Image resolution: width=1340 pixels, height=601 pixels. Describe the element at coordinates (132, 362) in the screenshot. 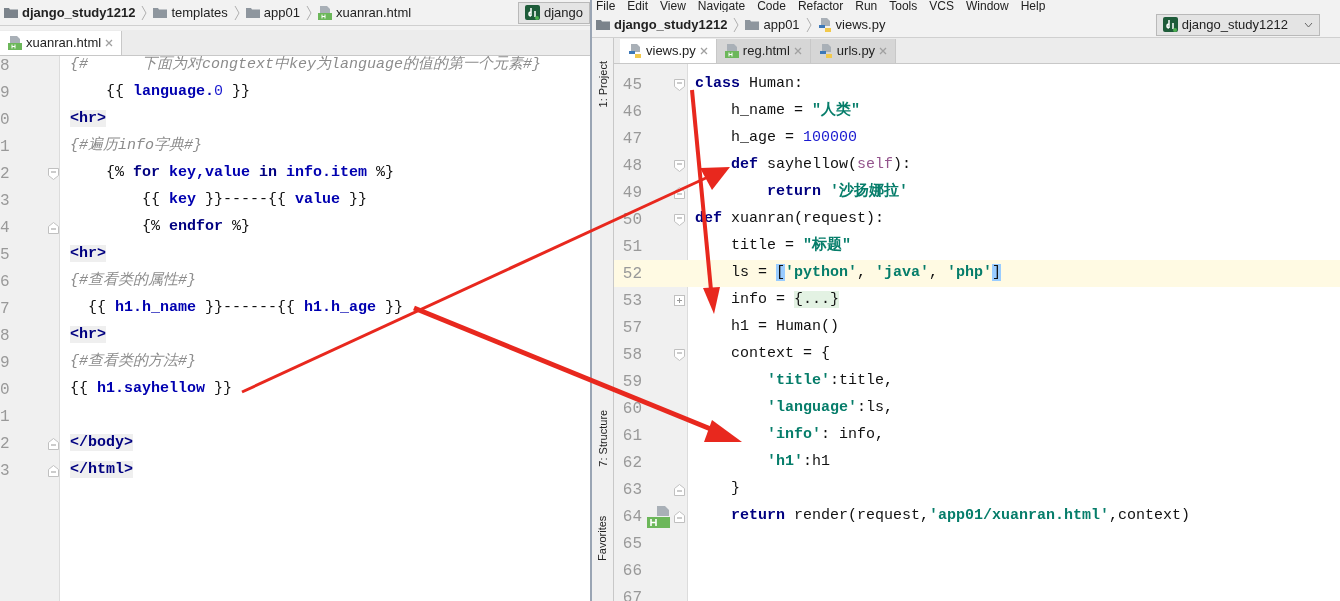

I see `code-line: {#查看类的方法#}` at that location.